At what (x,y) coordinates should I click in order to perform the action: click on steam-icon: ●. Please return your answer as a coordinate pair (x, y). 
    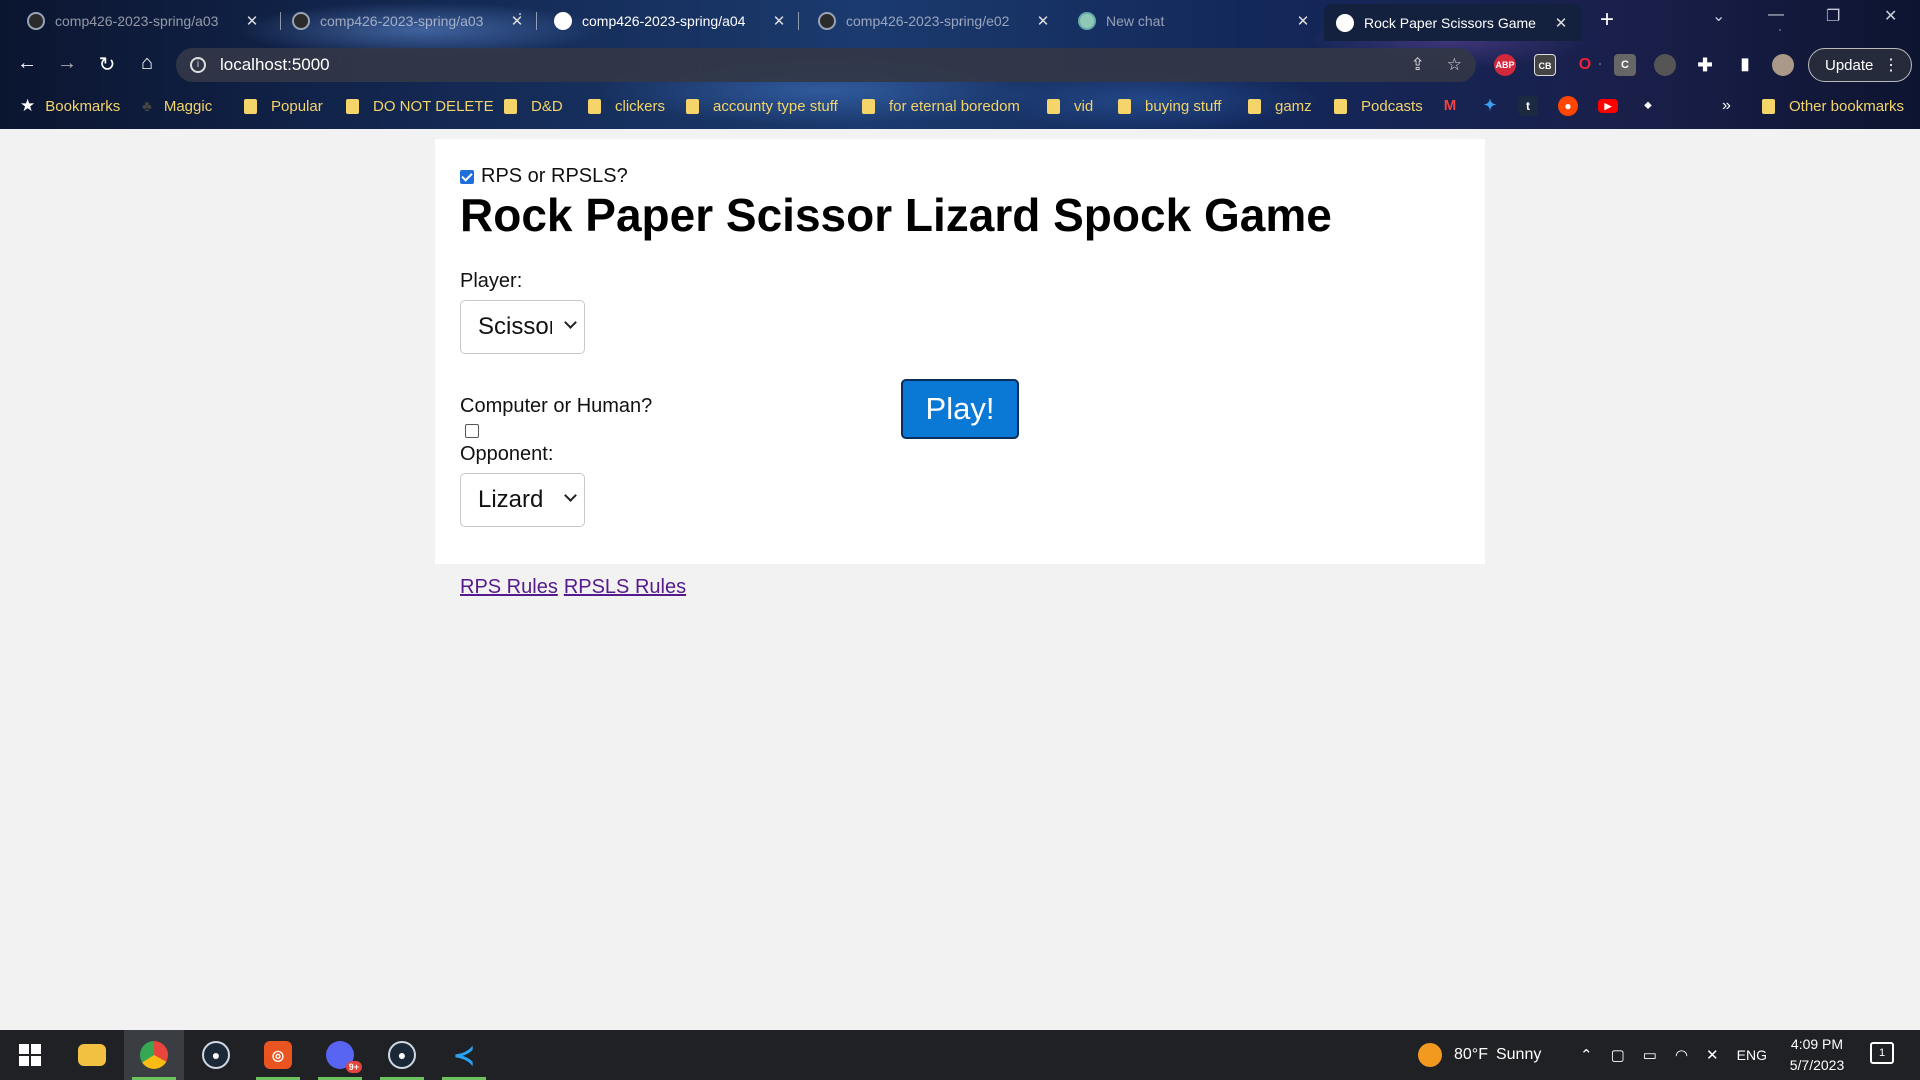
    Looking at the image, I should click on (402, 1055).